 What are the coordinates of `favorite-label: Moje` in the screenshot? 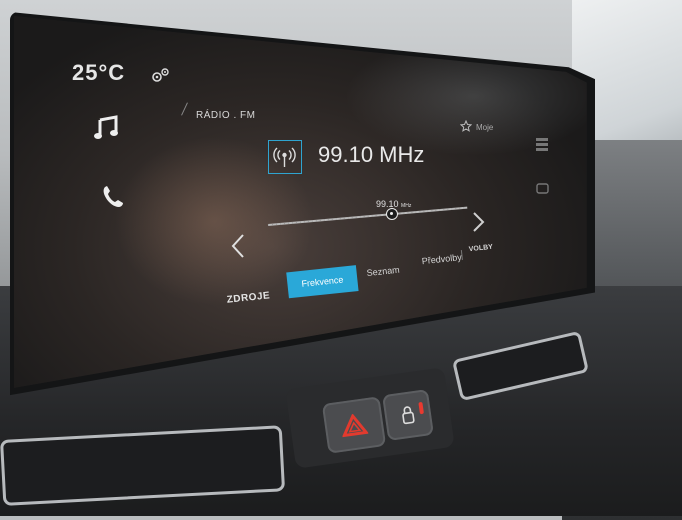 It's located at (484, 127).